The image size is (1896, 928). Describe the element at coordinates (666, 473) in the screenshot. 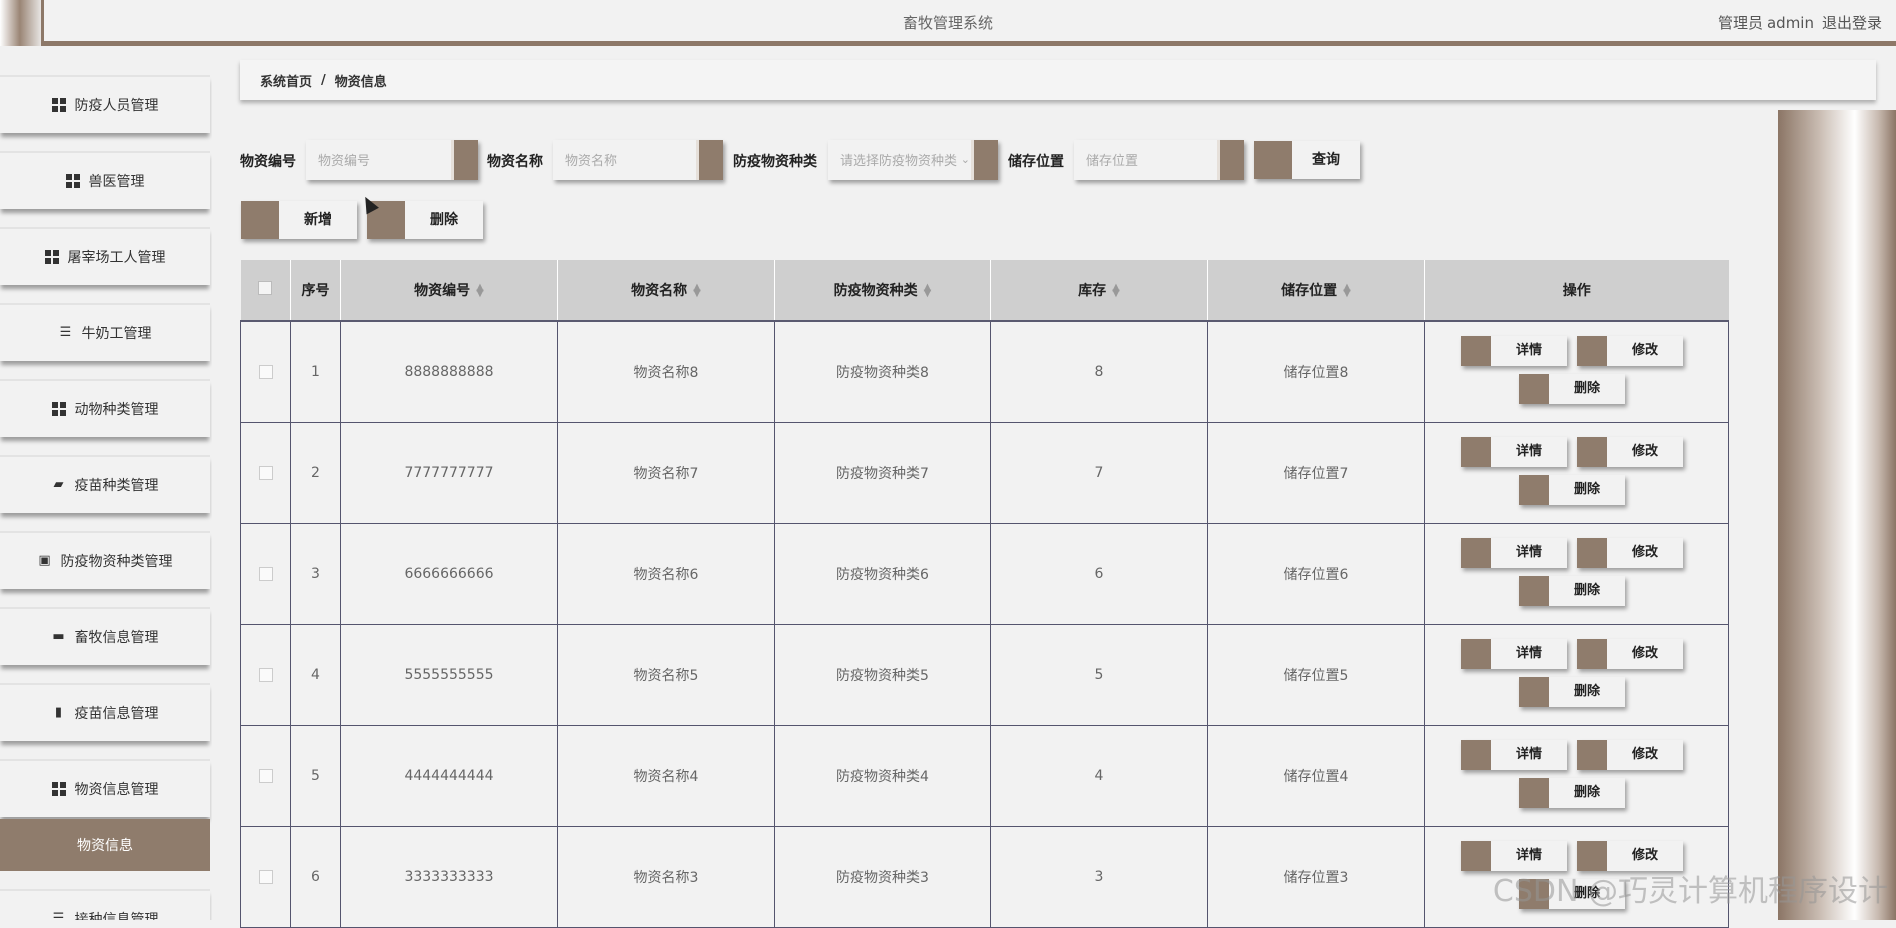

I see `cell-name: 物资名称7` at that location.